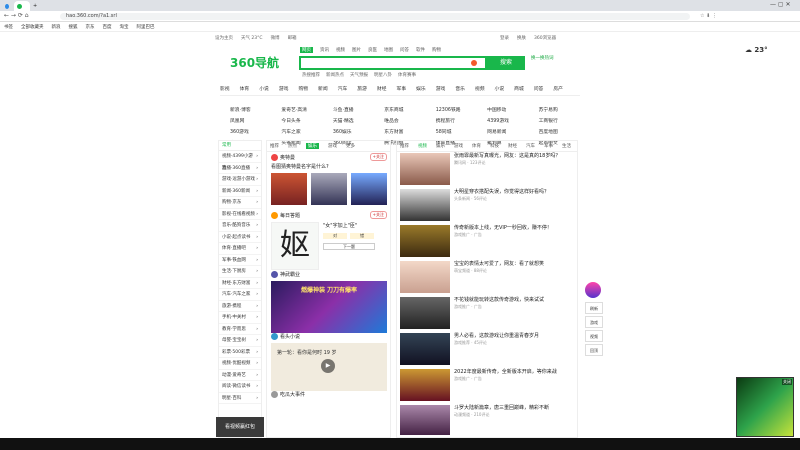  What do you see at coordinates (225, 88) in the screenshot?
I see `category-link: 影视` at bounding box center [225, 88].